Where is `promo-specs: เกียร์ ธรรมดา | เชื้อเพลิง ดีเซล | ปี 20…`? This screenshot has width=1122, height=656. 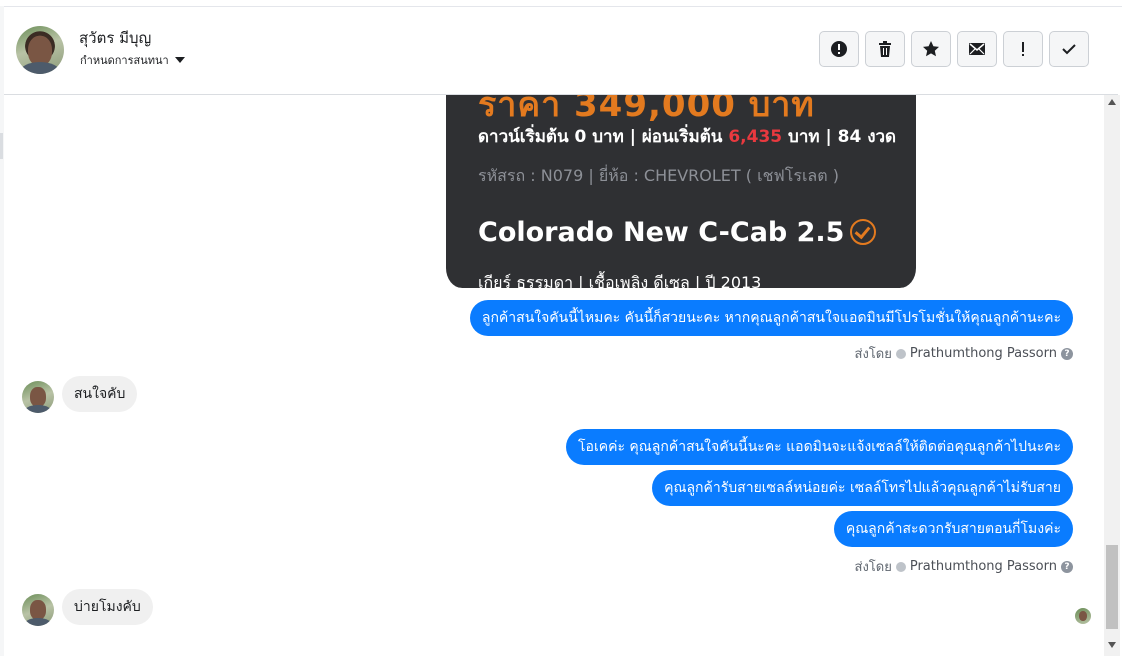
promo-specs: เกียร์ ธรรมดา | เชื้อเพลิง ดีเซล | ปี 20… is located at coordinates (620, 280).